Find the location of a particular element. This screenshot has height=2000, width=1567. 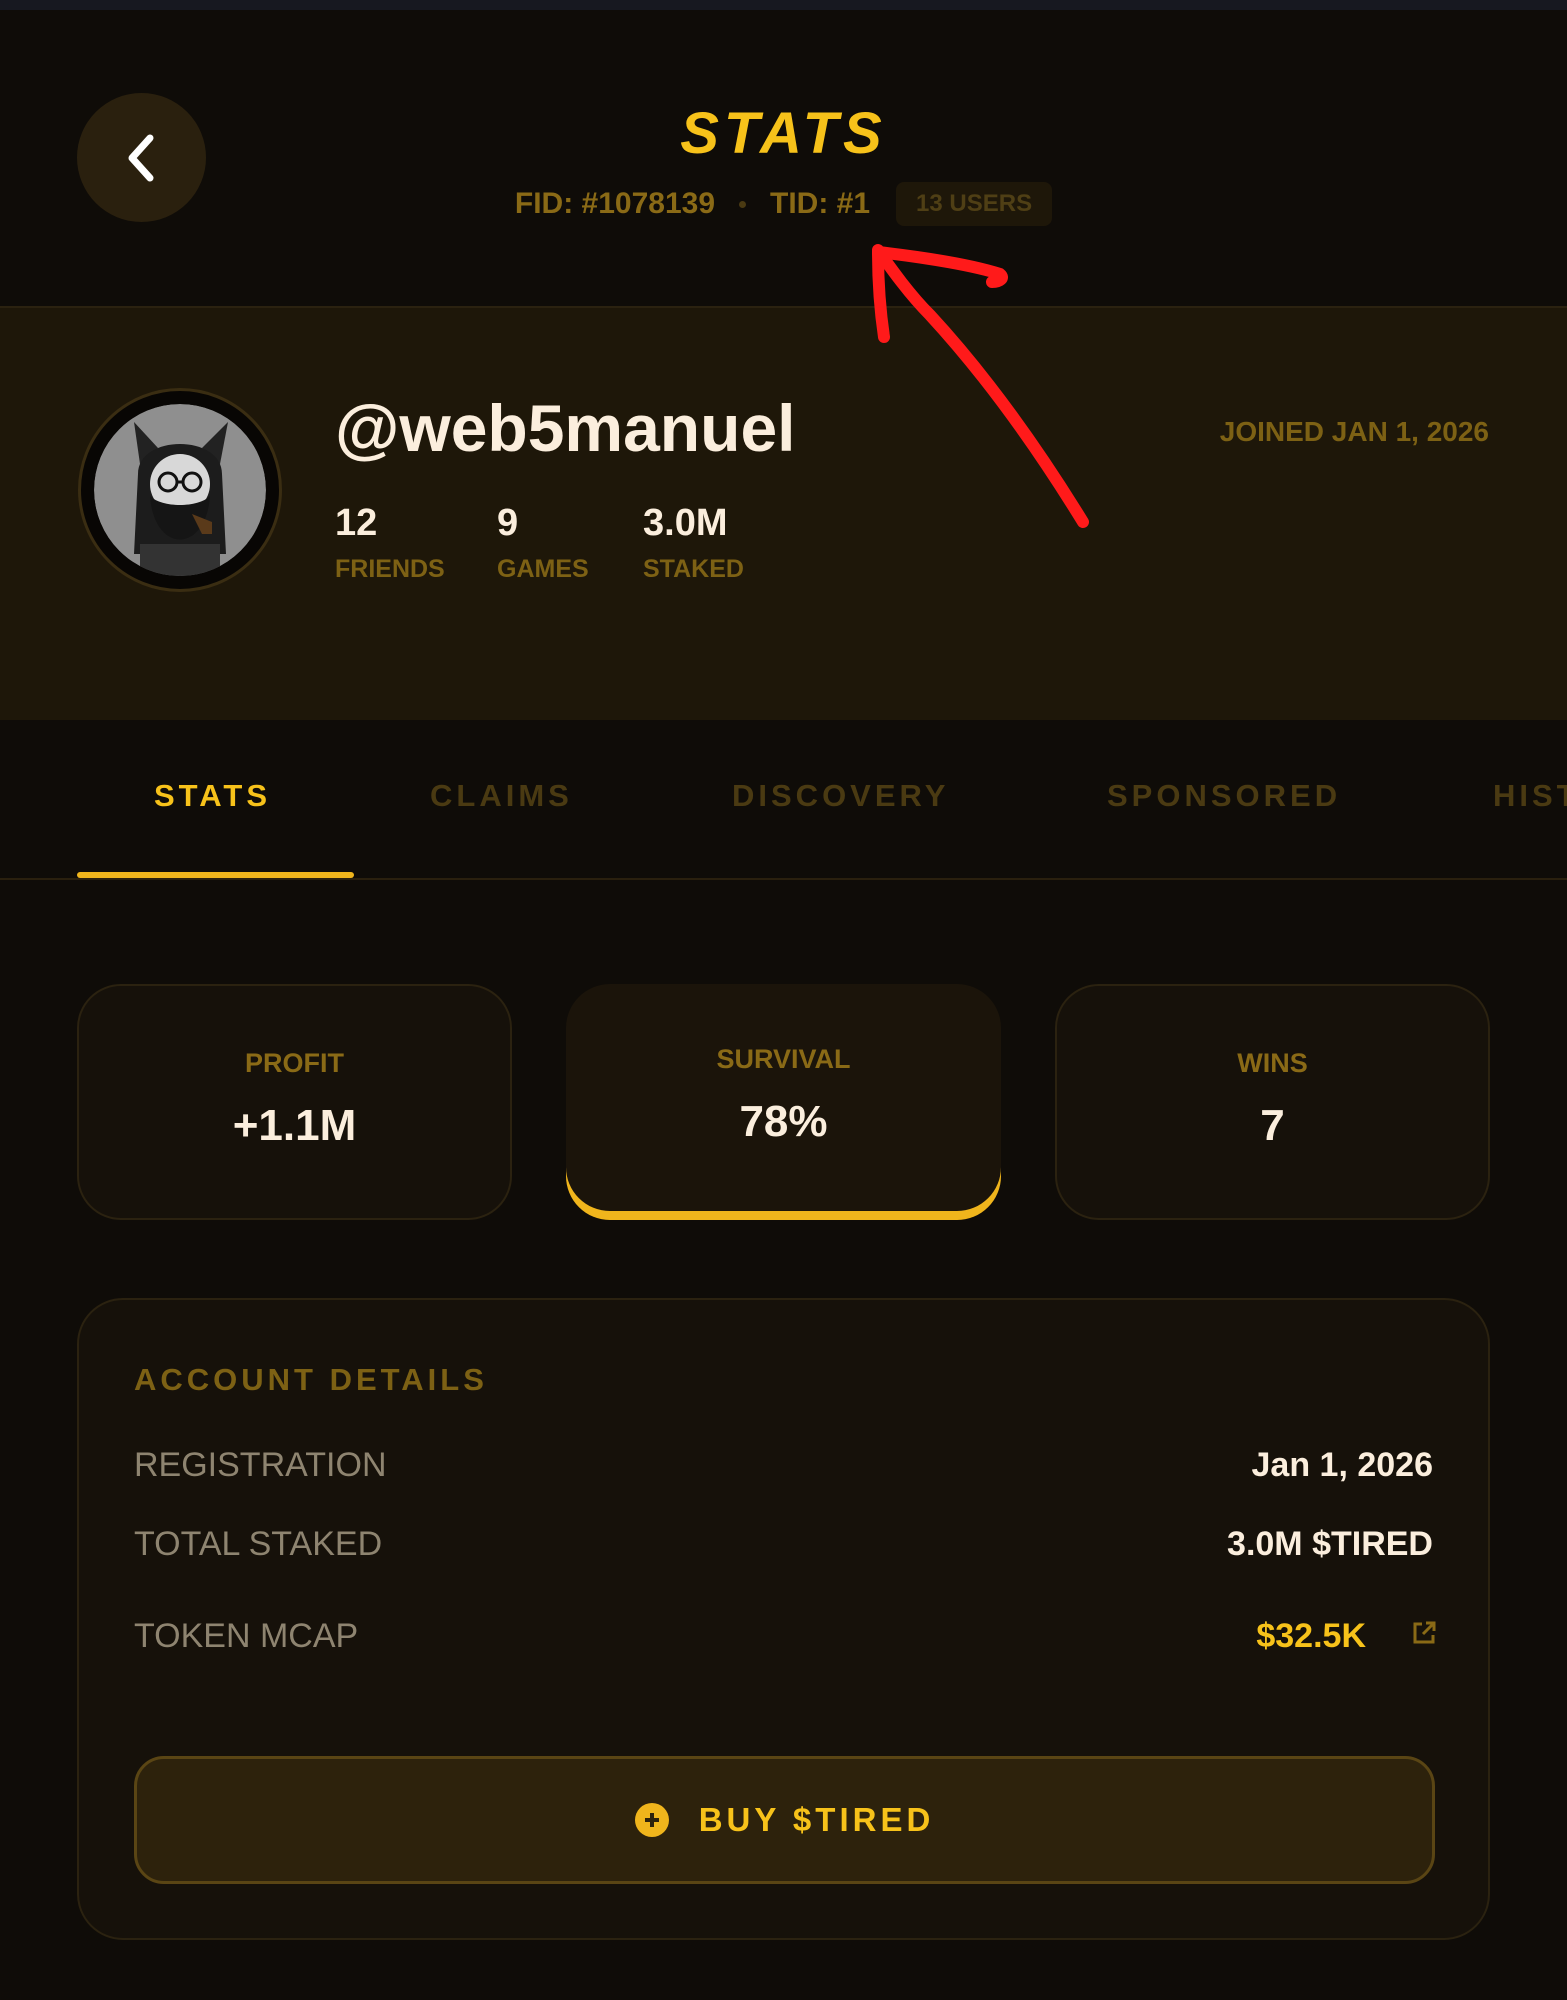

registration-value: Jan 1, 2026 is located at coordinates (1342, 1465).